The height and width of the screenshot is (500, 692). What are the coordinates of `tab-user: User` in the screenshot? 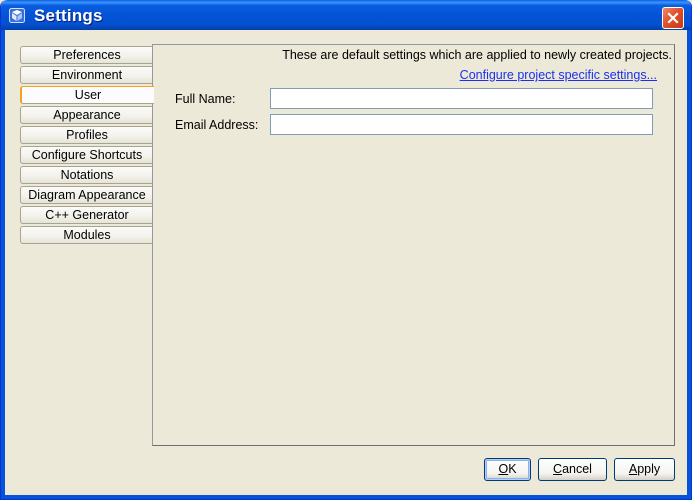 It's located at (87, 95).